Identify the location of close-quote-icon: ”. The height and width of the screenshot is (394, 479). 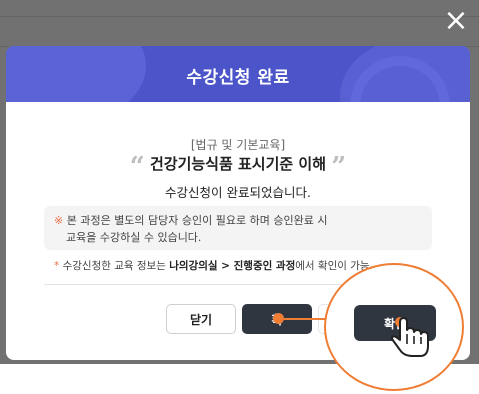
(339, 167).